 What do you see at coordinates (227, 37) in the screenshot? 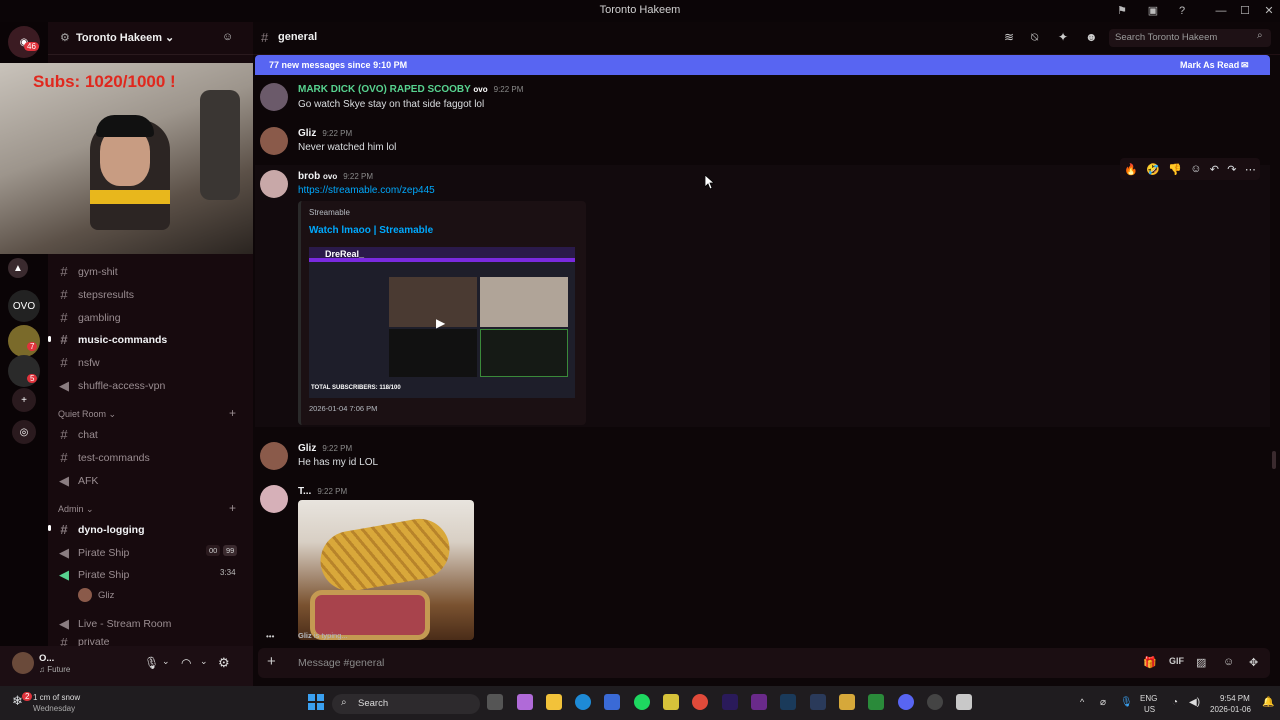
I see `add-member-icon: ☺` at bounding box center [227, 37].